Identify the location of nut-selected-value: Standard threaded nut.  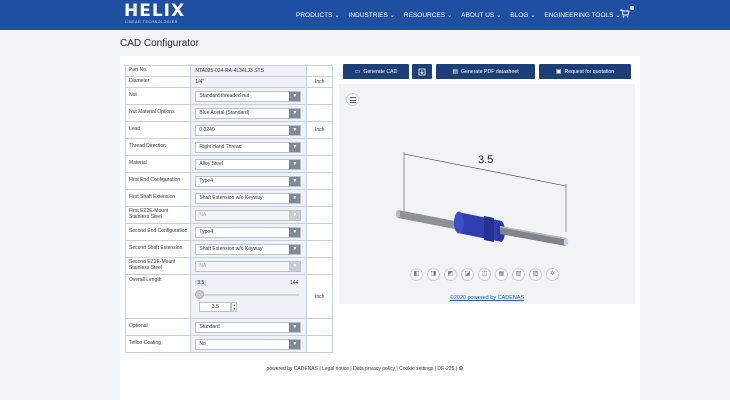
(224, 95).